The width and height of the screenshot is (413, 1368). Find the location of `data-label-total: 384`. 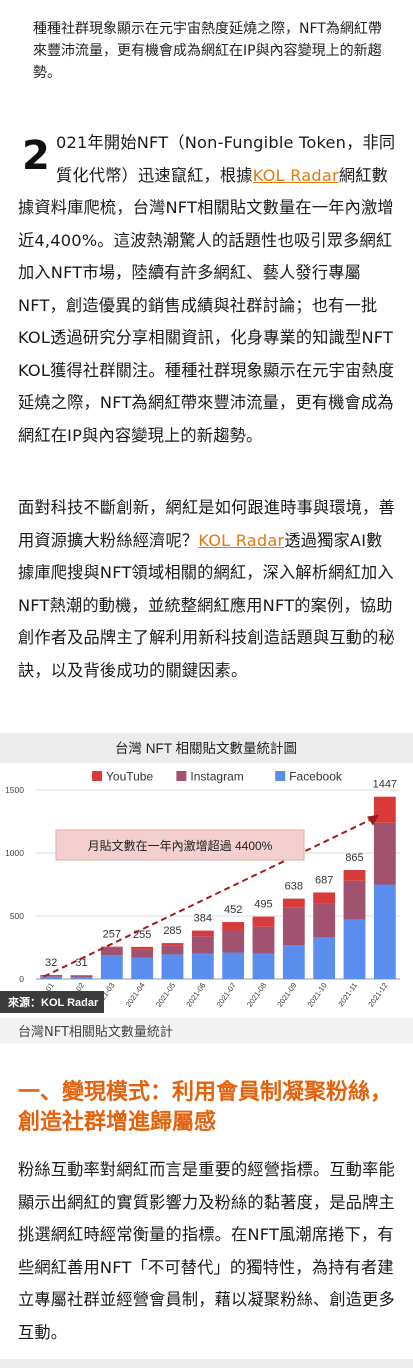

data-label-total: 384 is located at coordinates (203, 919).